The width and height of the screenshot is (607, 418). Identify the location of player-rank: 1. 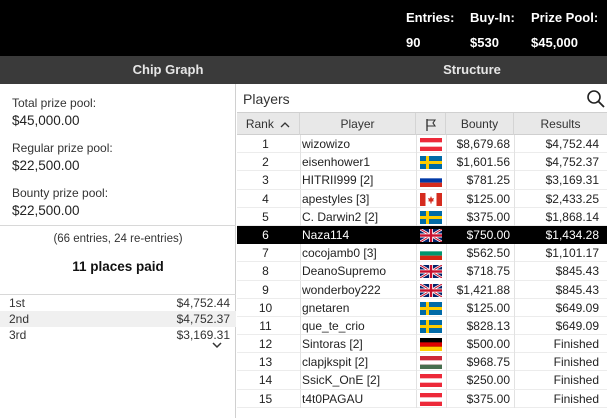
(265, 144).